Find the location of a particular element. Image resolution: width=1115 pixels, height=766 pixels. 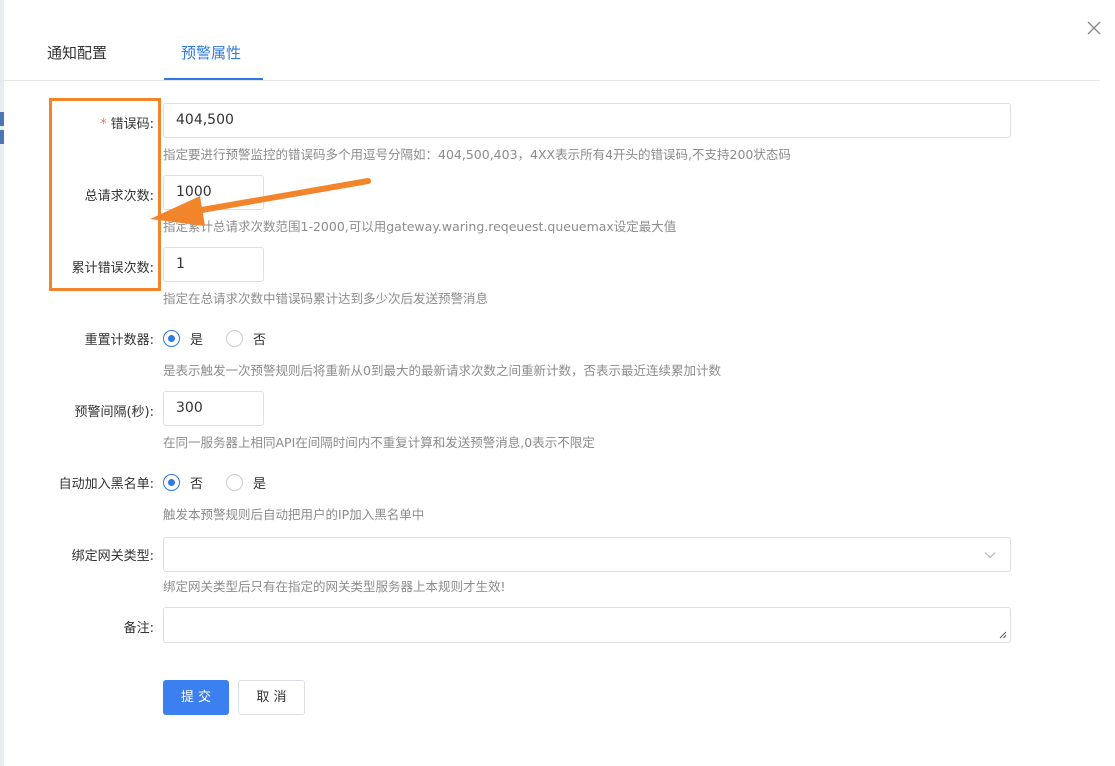

reset-counter-option-no: 否 is located at coordinates (246, 338).